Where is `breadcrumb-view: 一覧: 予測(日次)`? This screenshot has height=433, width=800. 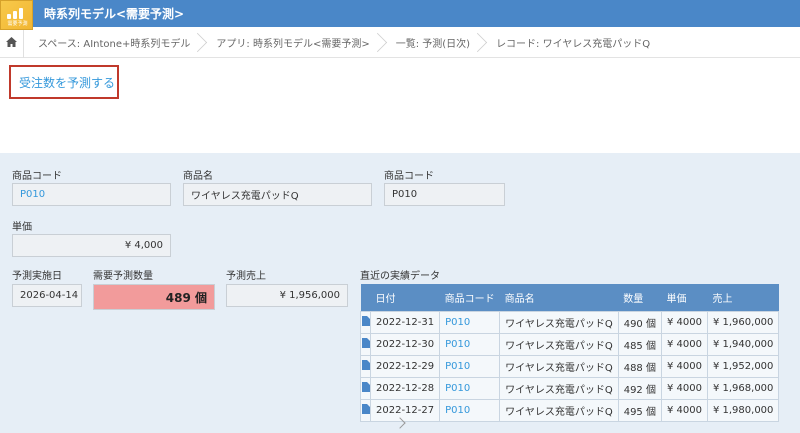
breadcrumb-view: 一覧: 予測(日次) is located at coordinates (432, 42).